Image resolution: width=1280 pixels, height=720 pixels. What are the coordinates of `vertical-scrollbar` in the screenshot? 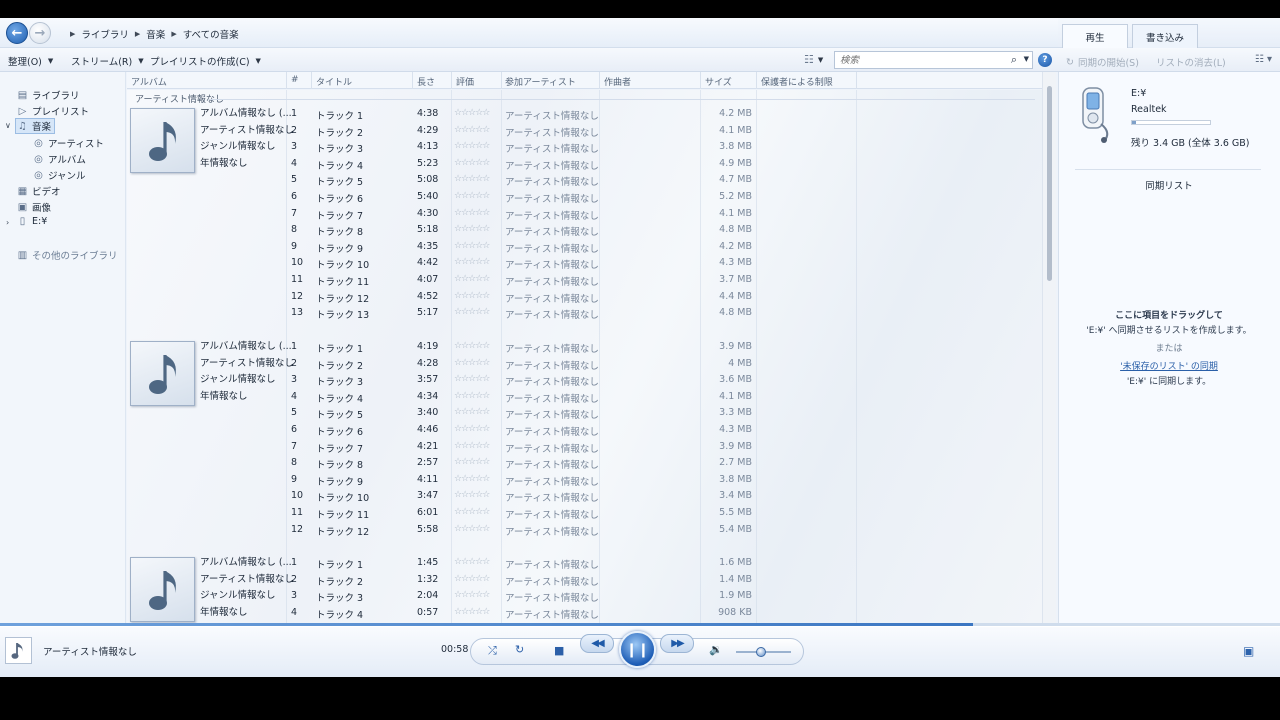 It's located at (1049, 347).